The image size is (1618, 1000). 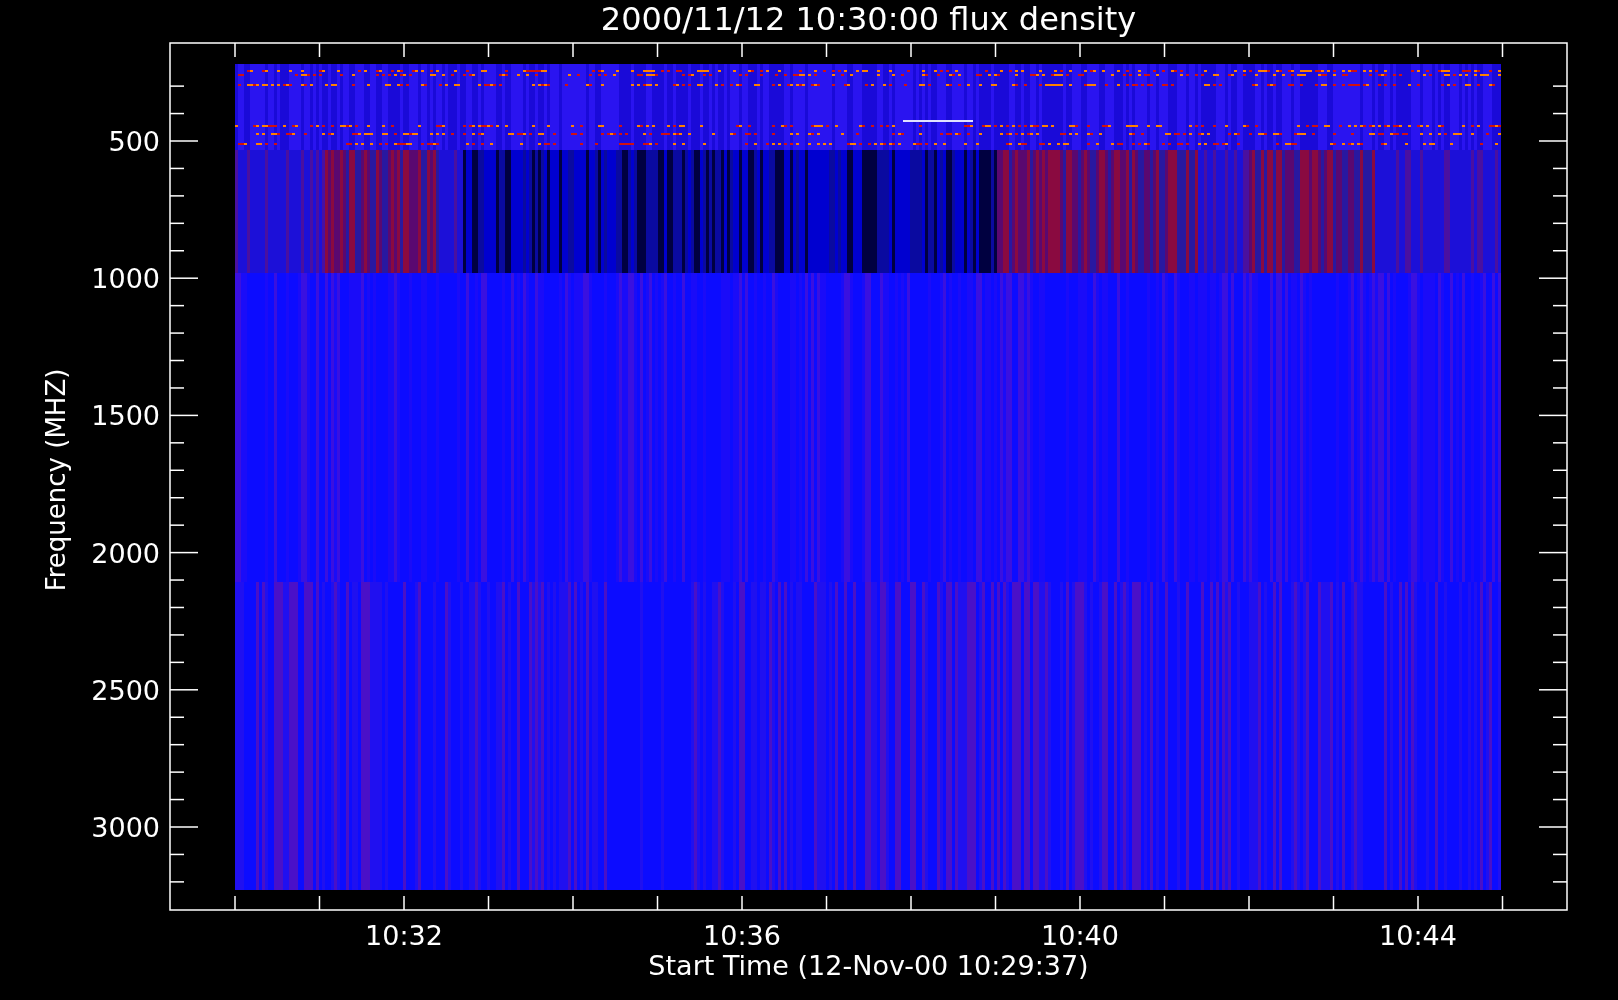 What do you see at coordinates (134, 141) in the screenshot?
I see `y-tick-label: 500` at bounding box center [134, 141].